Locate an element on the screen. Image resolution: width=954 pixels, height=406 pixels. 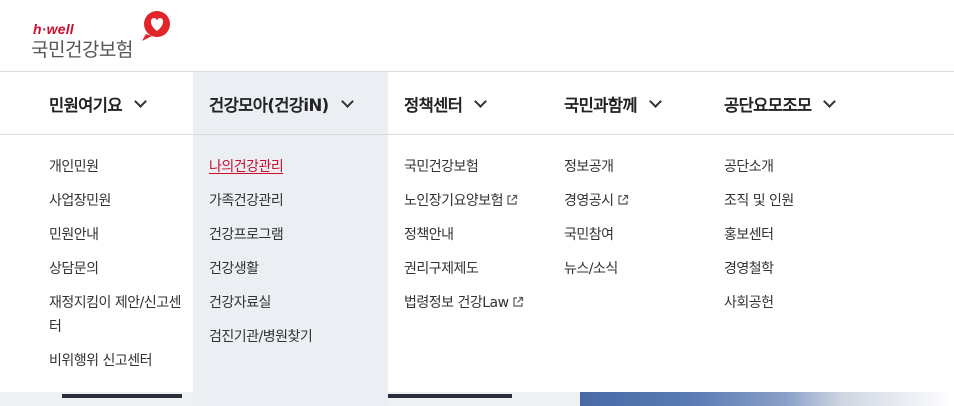
gnb-item-civil: 민원여기요 is located at coordinates (98, 103).